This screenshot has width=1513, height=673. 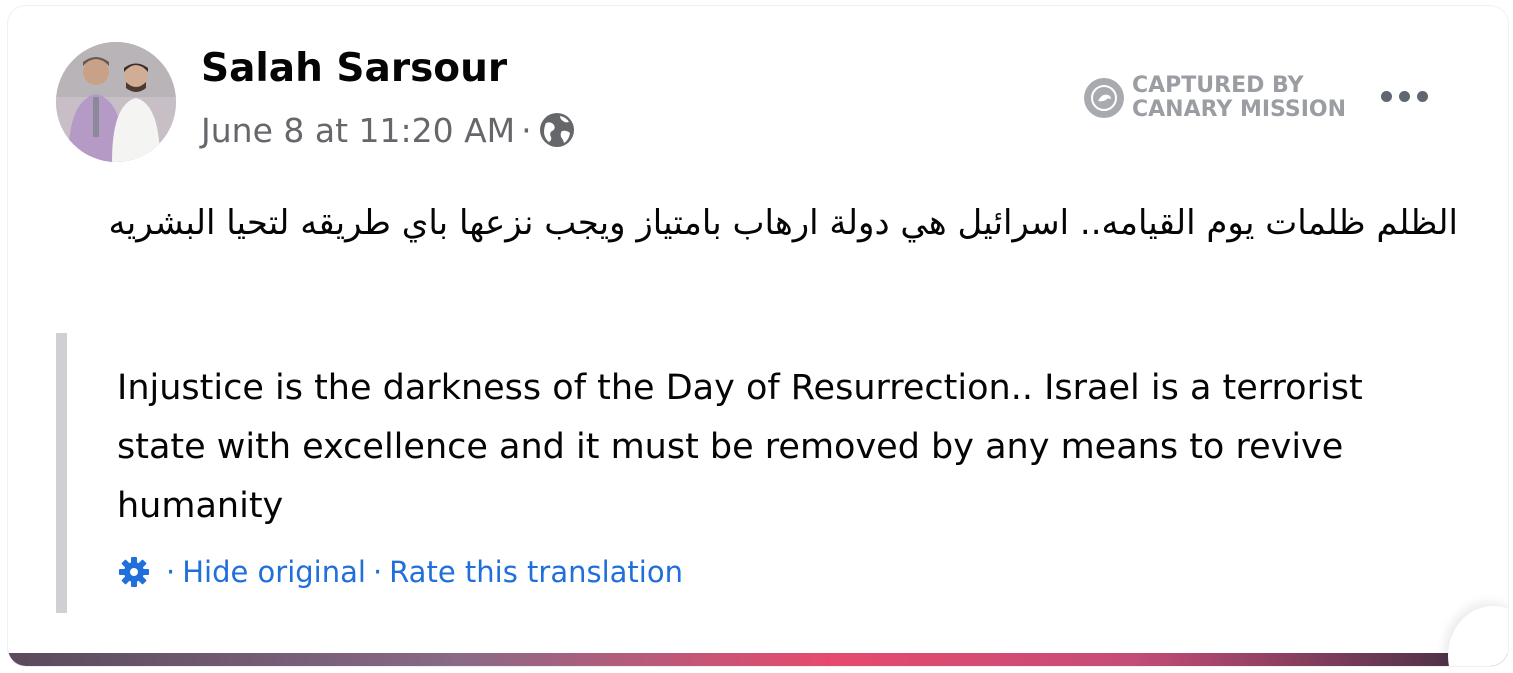 What do you see at coordinates (1104, 98) in the screenshot?
I see `canary-logo-icon` at bounding box center [1104, 98].